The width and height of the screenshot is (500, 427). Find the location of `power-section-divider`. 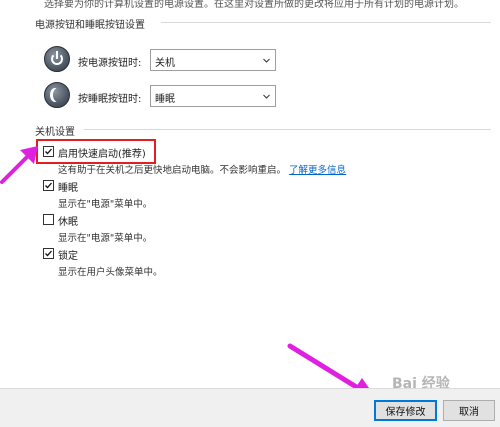

power-section-divider is located at coordinates (326, 22).